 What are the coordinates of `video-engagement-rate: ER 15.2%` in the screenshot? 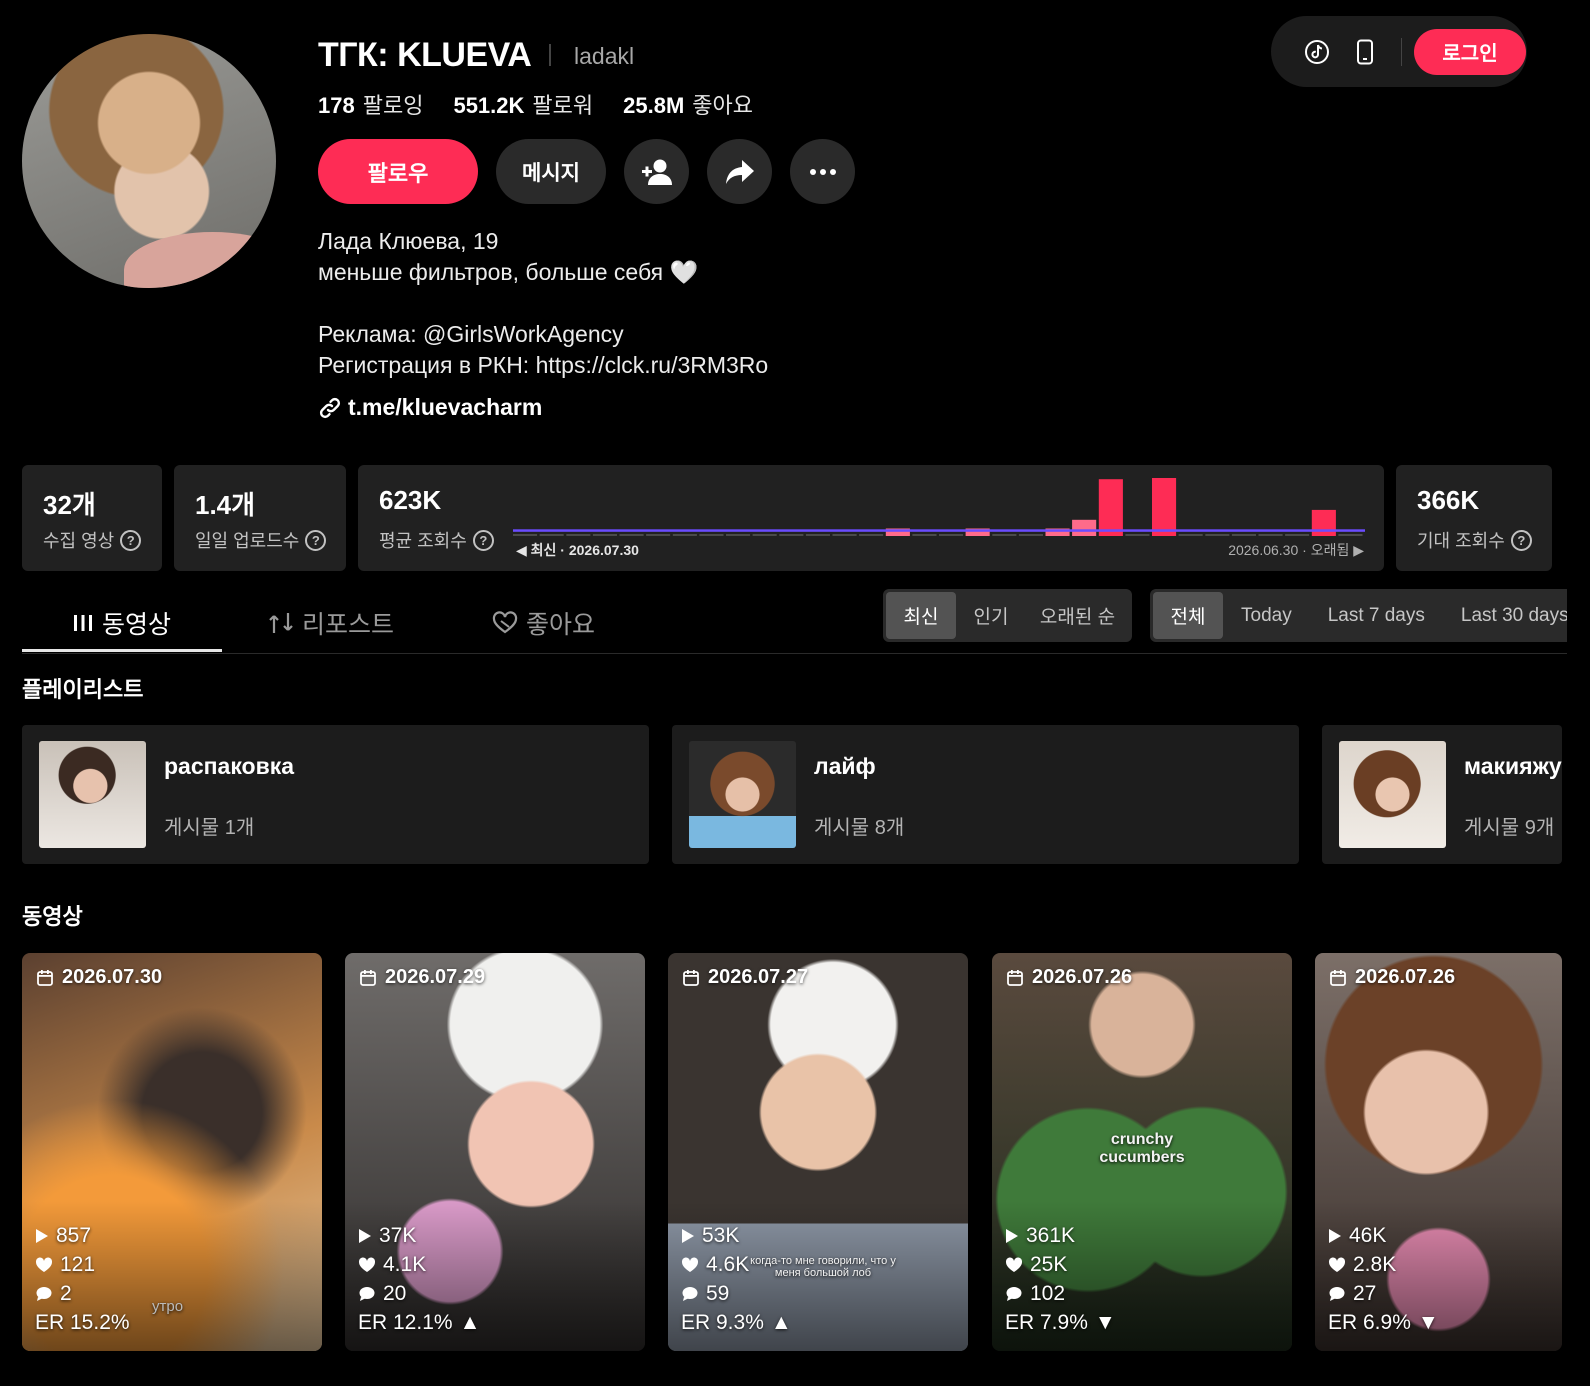 It's located at (86, 1322).